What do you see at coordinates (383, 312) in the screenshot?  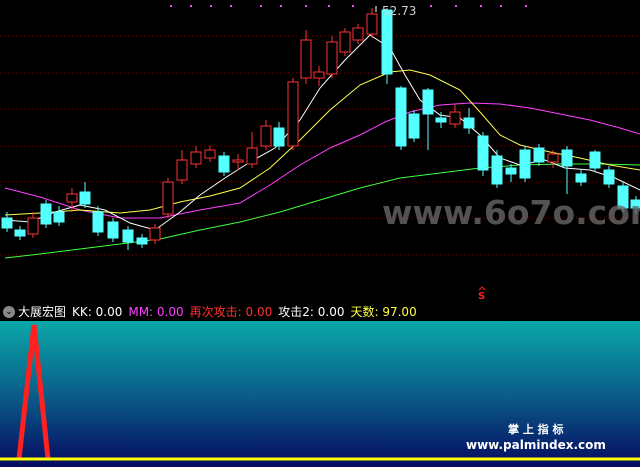 I see `indicator-days: 天数: 97.00` at bounding box center [383, 312].